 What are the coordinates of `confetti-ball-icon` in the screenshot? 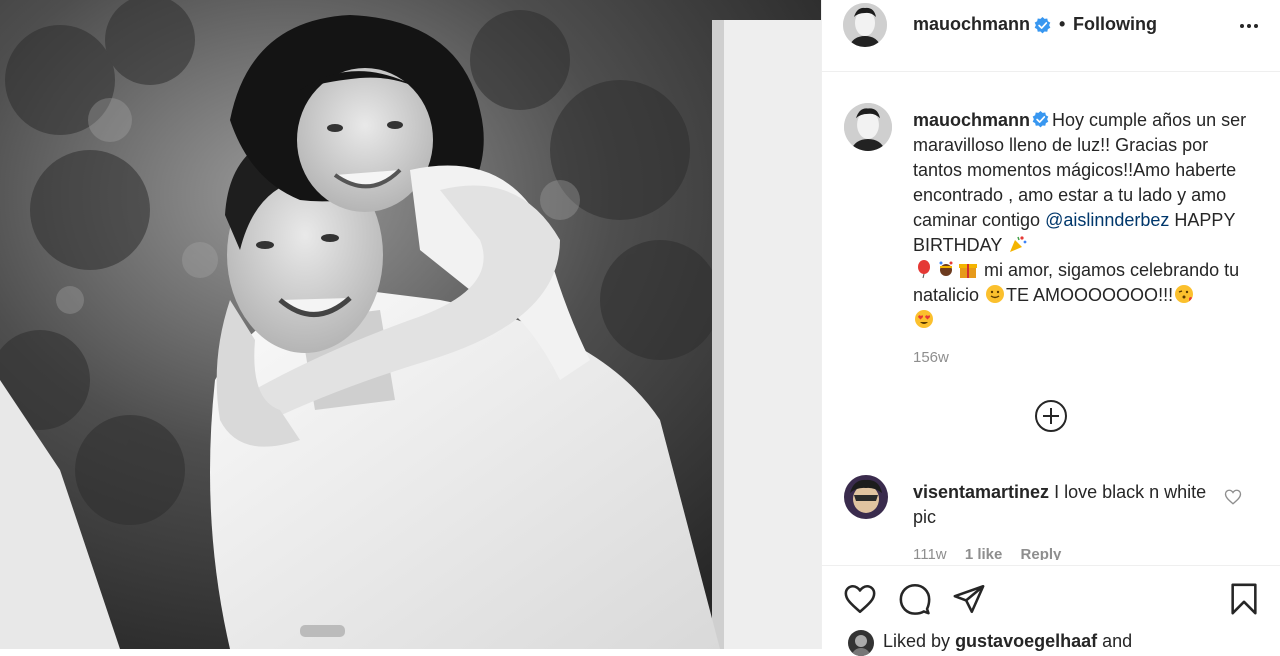 It's located at (946, 268).